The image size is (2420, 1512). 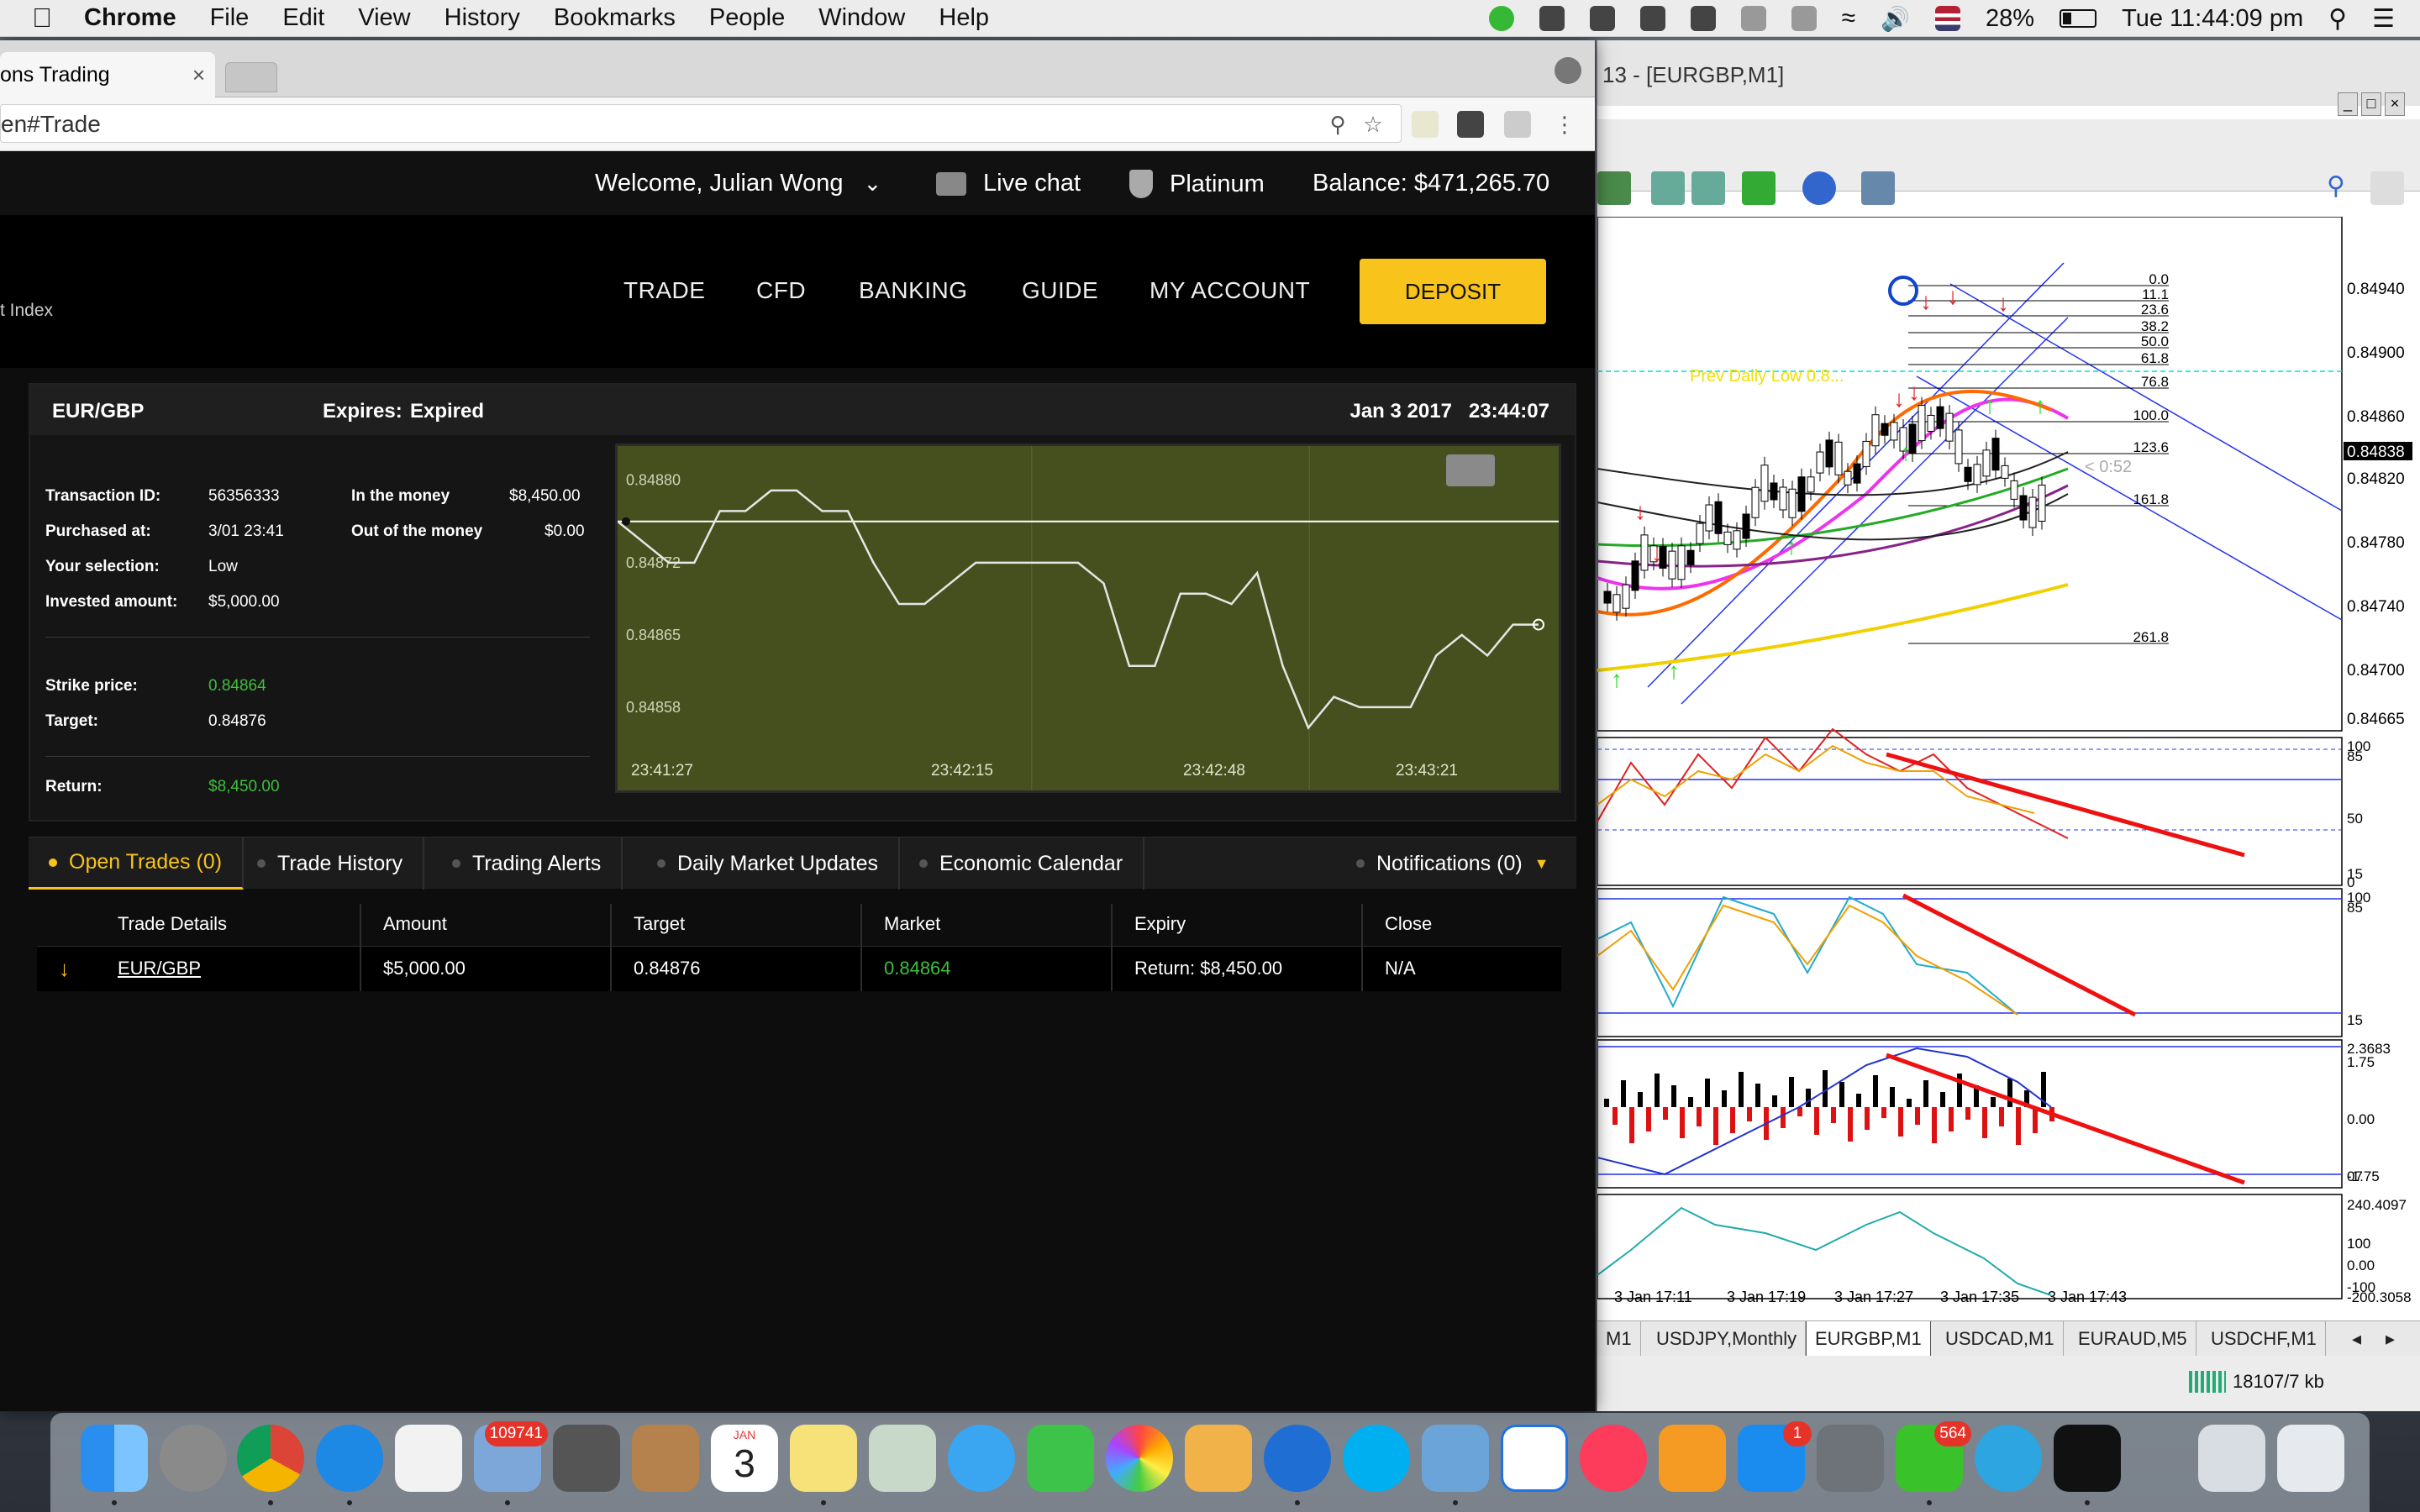 What do you see at coordinates (230, 18) in the screenshot?
I see `menu-file: File` at bounding box center [230, 18].